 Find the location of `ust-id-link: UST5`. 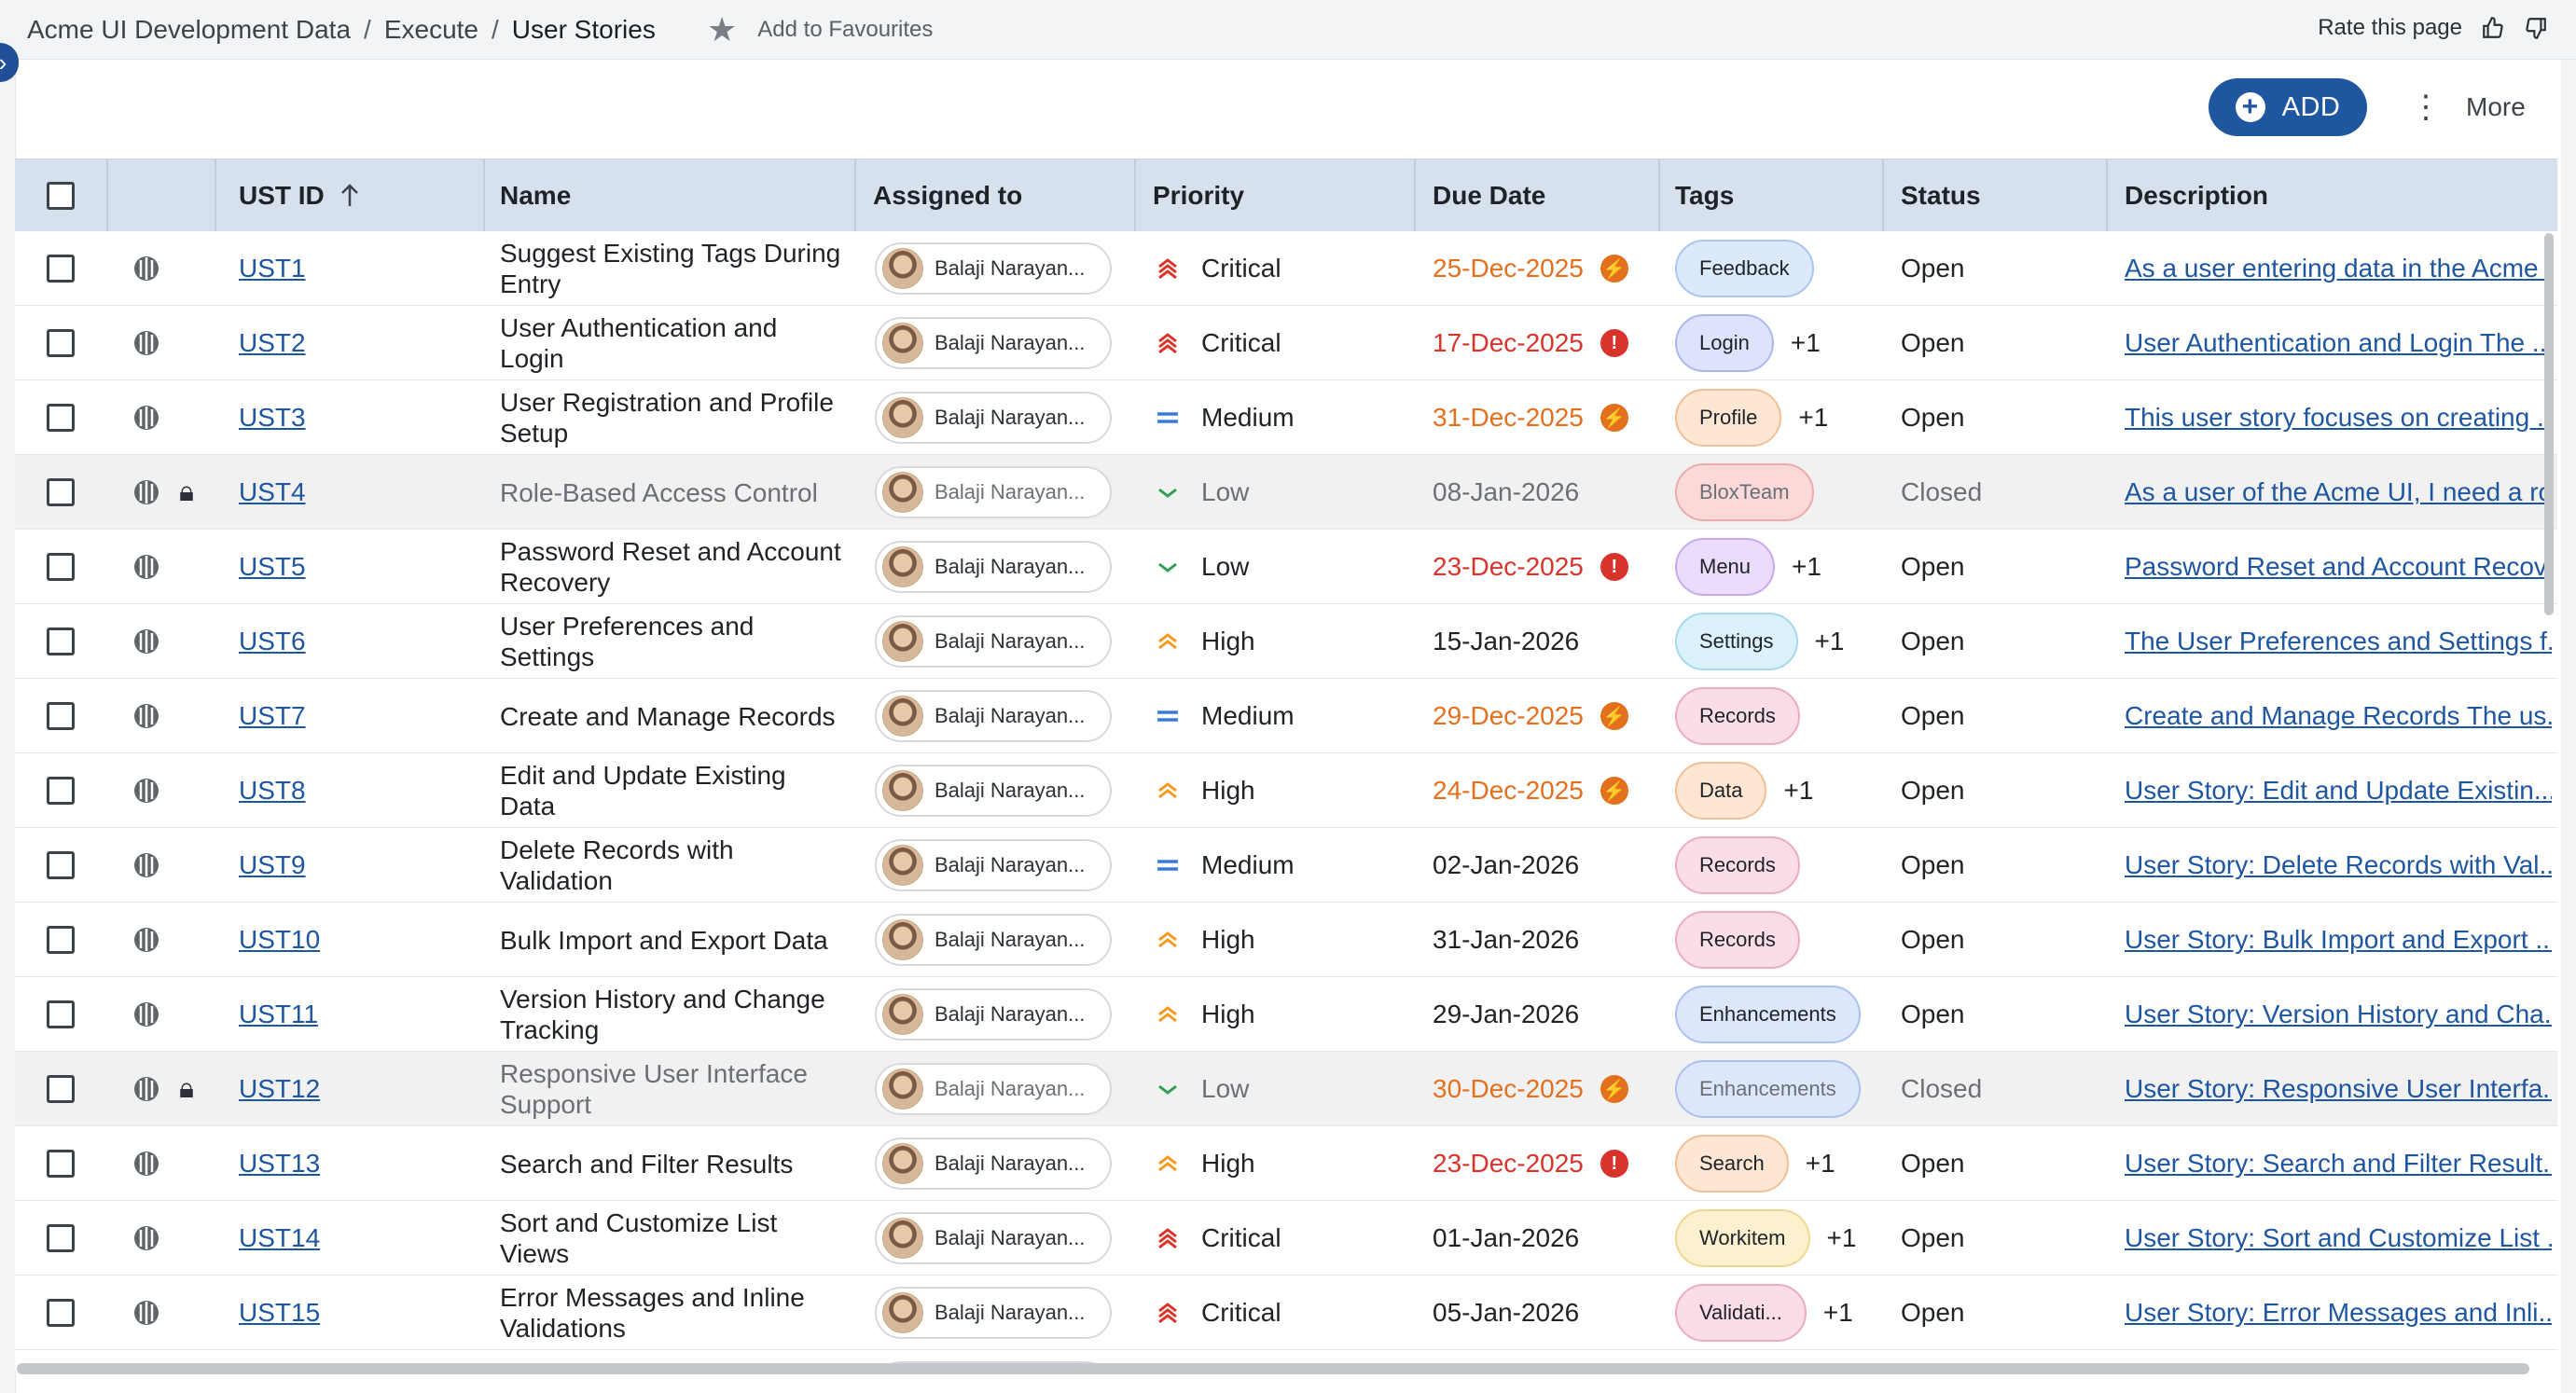

ust-id-link: UST5 is located at coordinates (272, 567).